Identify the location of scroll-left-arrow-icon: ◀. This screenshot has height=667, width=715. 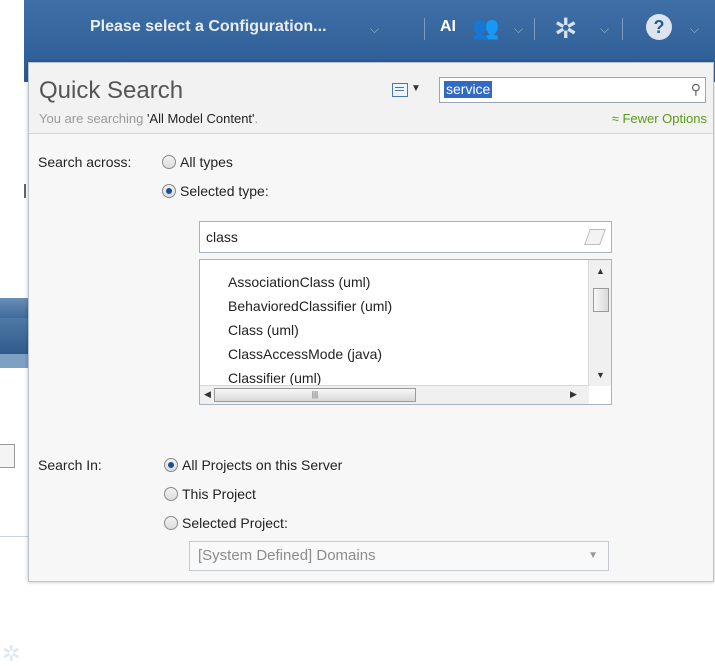
(207, 394).